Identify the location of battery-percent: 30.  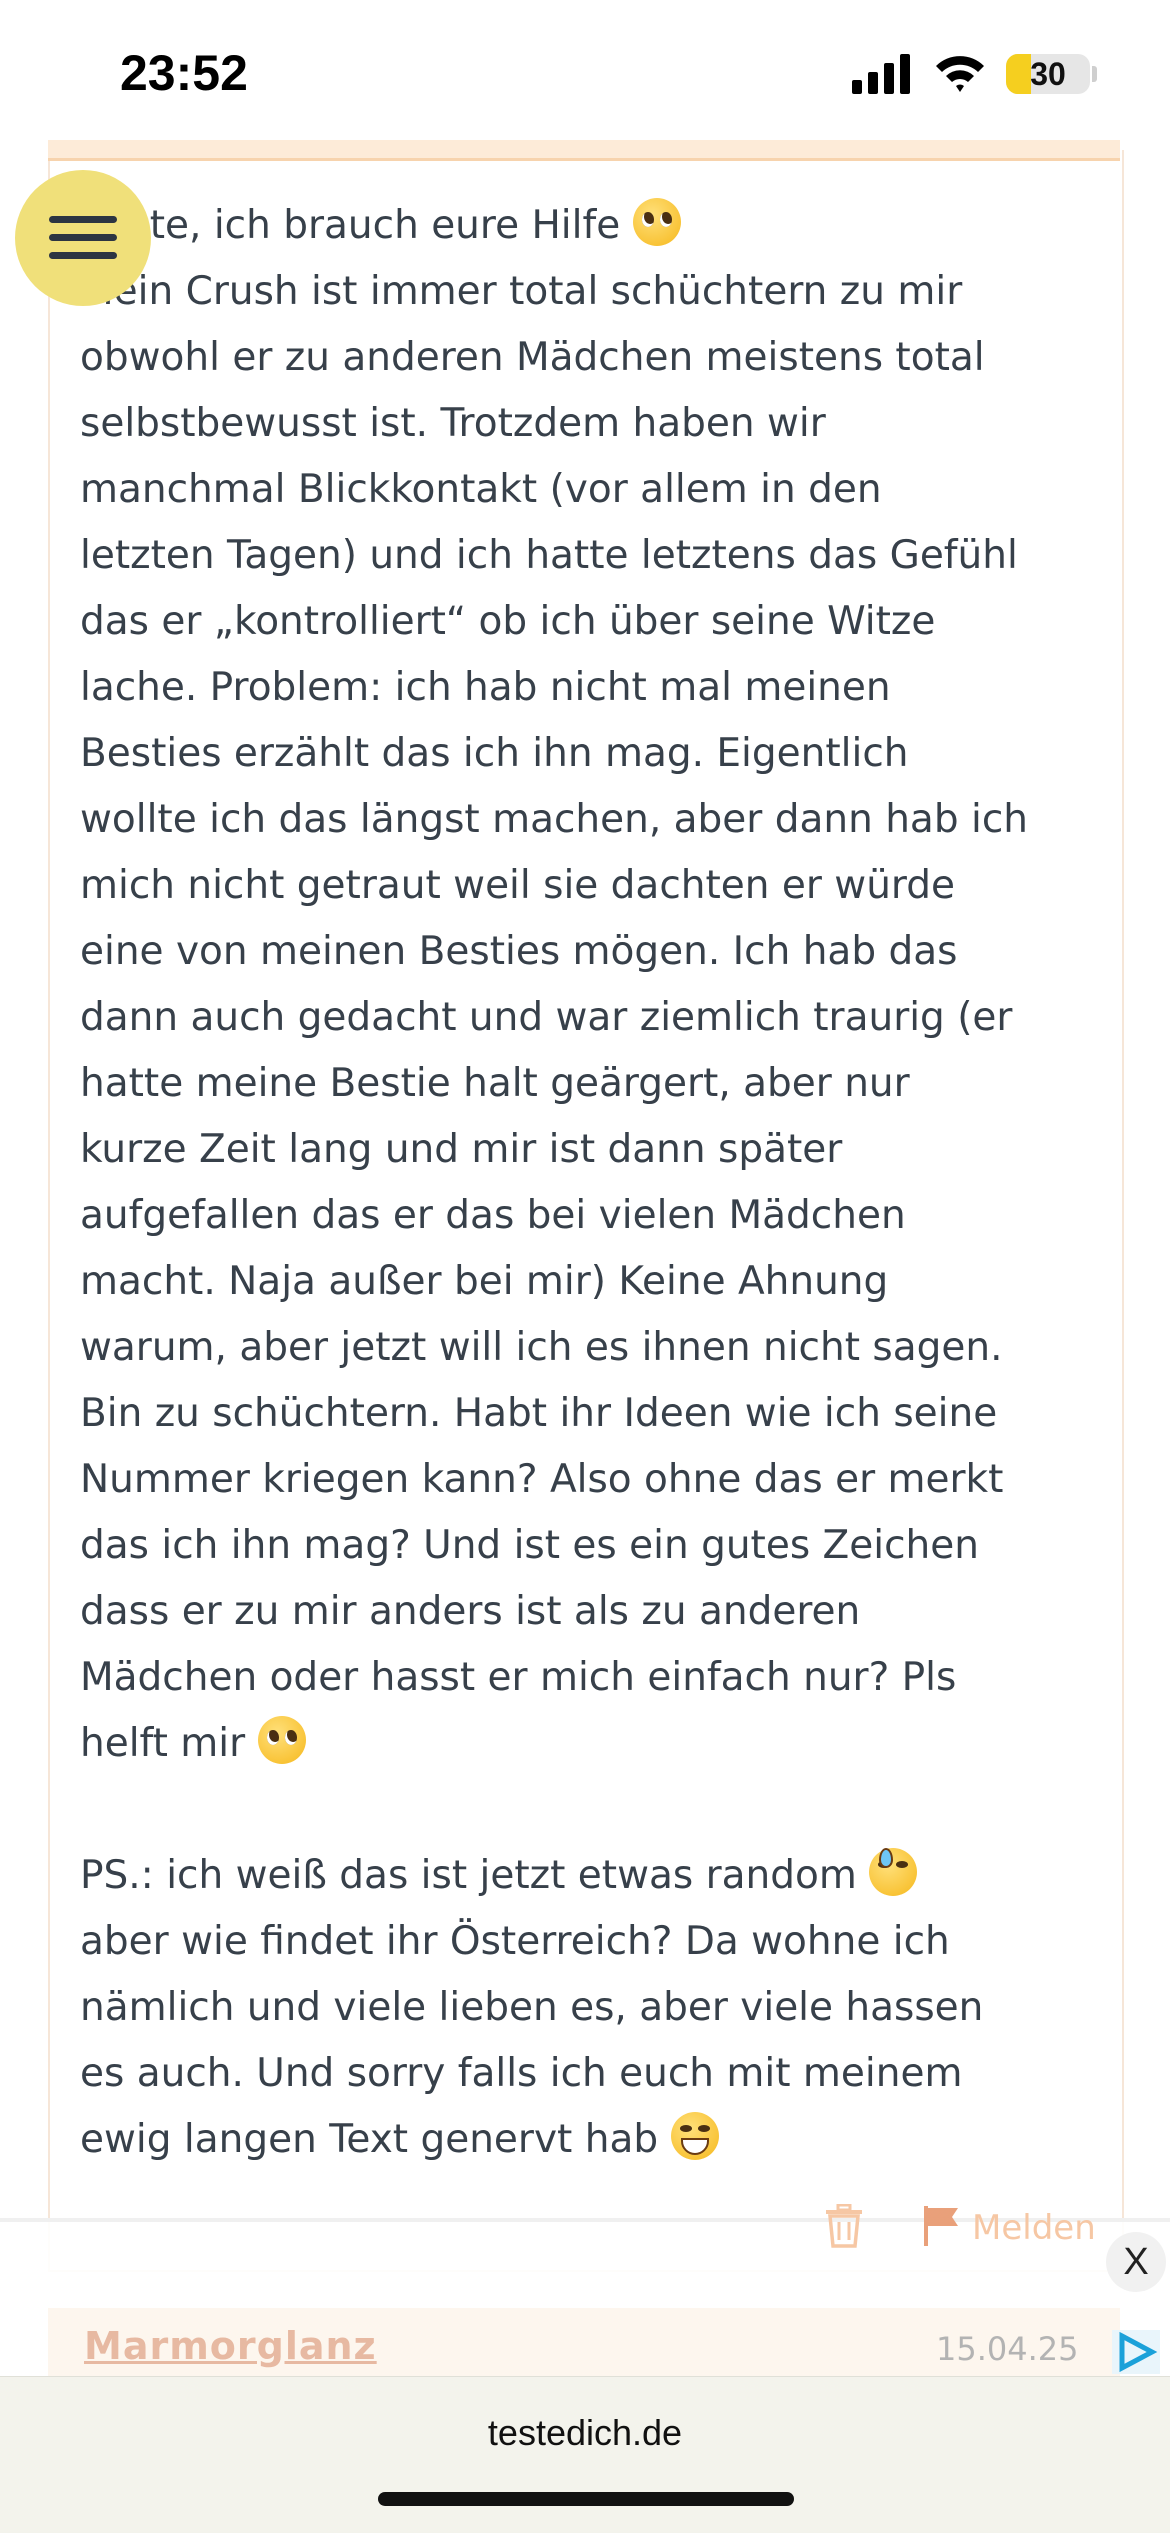
(1048, 74).